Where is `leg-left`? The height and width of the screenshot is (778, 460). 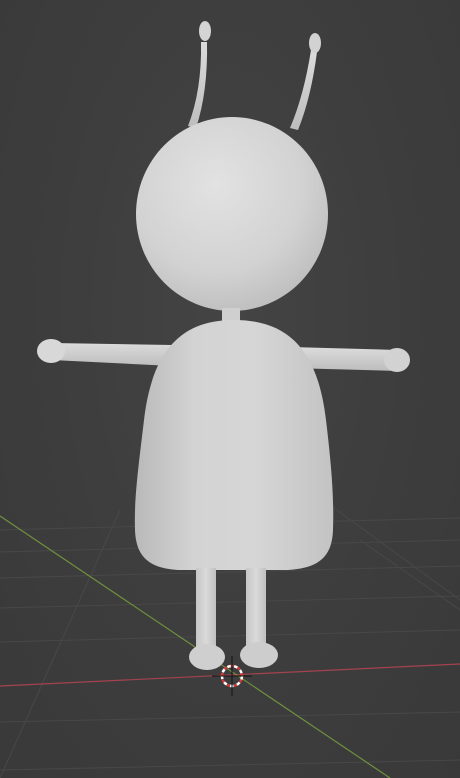
leg-left is located at coordinates (207, 619).